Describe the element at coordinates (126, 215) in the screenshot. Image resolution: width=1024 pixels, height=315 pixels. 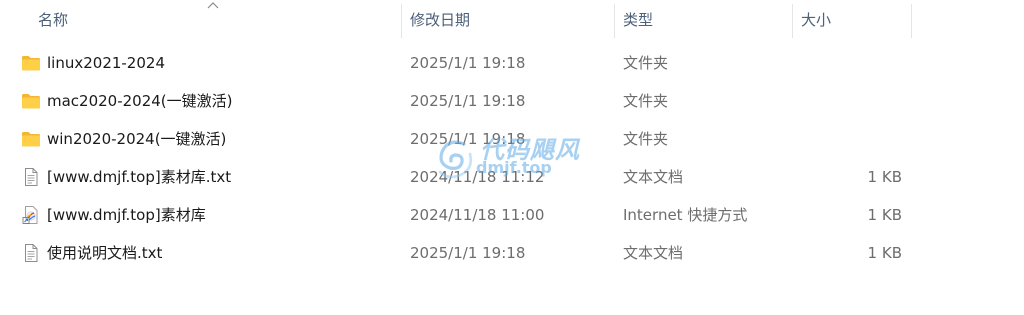
I see `file-name: [www.dmjf.top]素材库` at that location.